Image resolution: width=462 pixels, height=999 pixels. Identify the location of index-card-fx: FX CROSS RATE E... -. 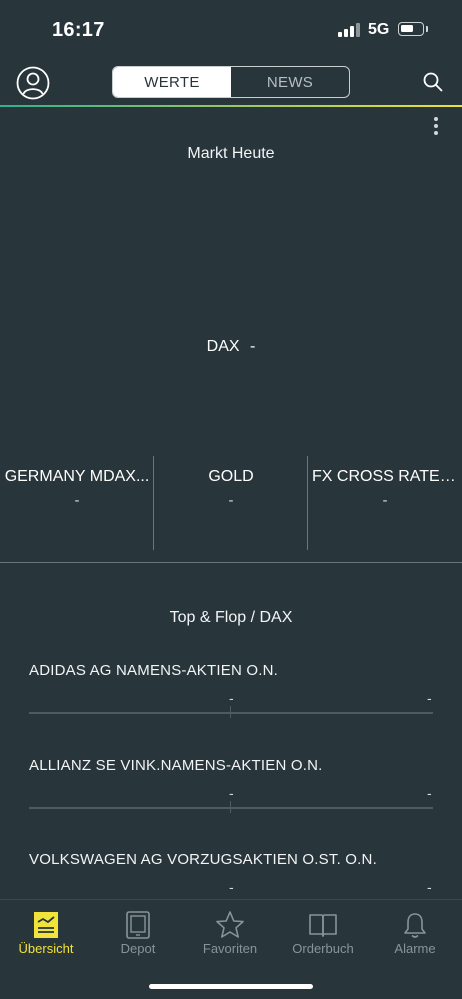
(385, 504).